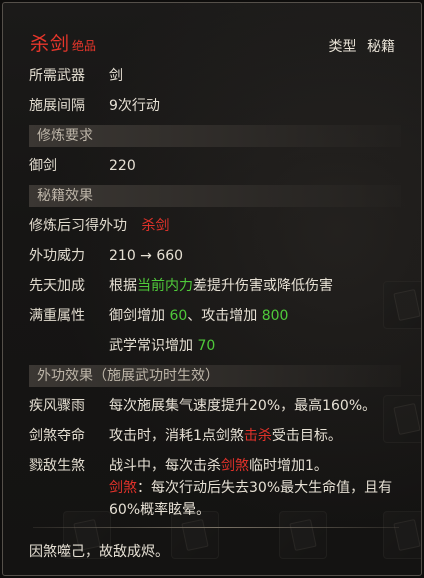 The image size is (424, 578). I want to click on interval-label: 施展间隔, so click(57, 106).